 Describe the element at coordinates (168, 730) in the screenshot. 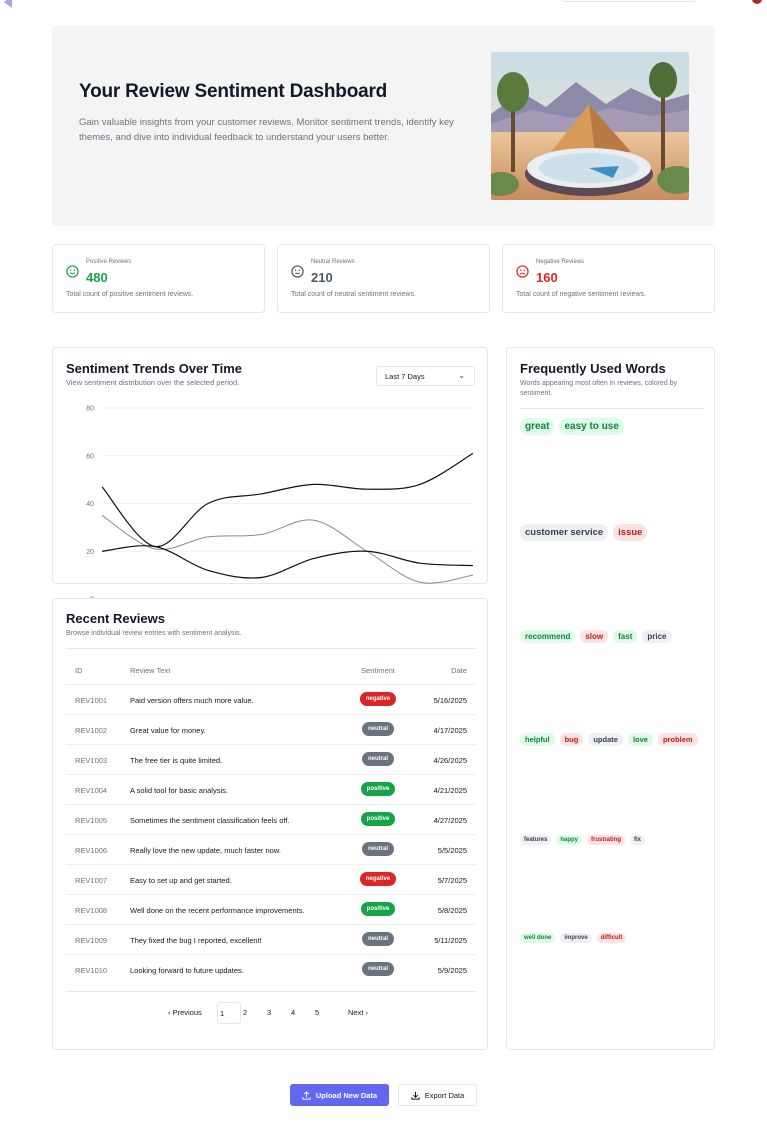

I see `review-text: Great value for money.` at that location.